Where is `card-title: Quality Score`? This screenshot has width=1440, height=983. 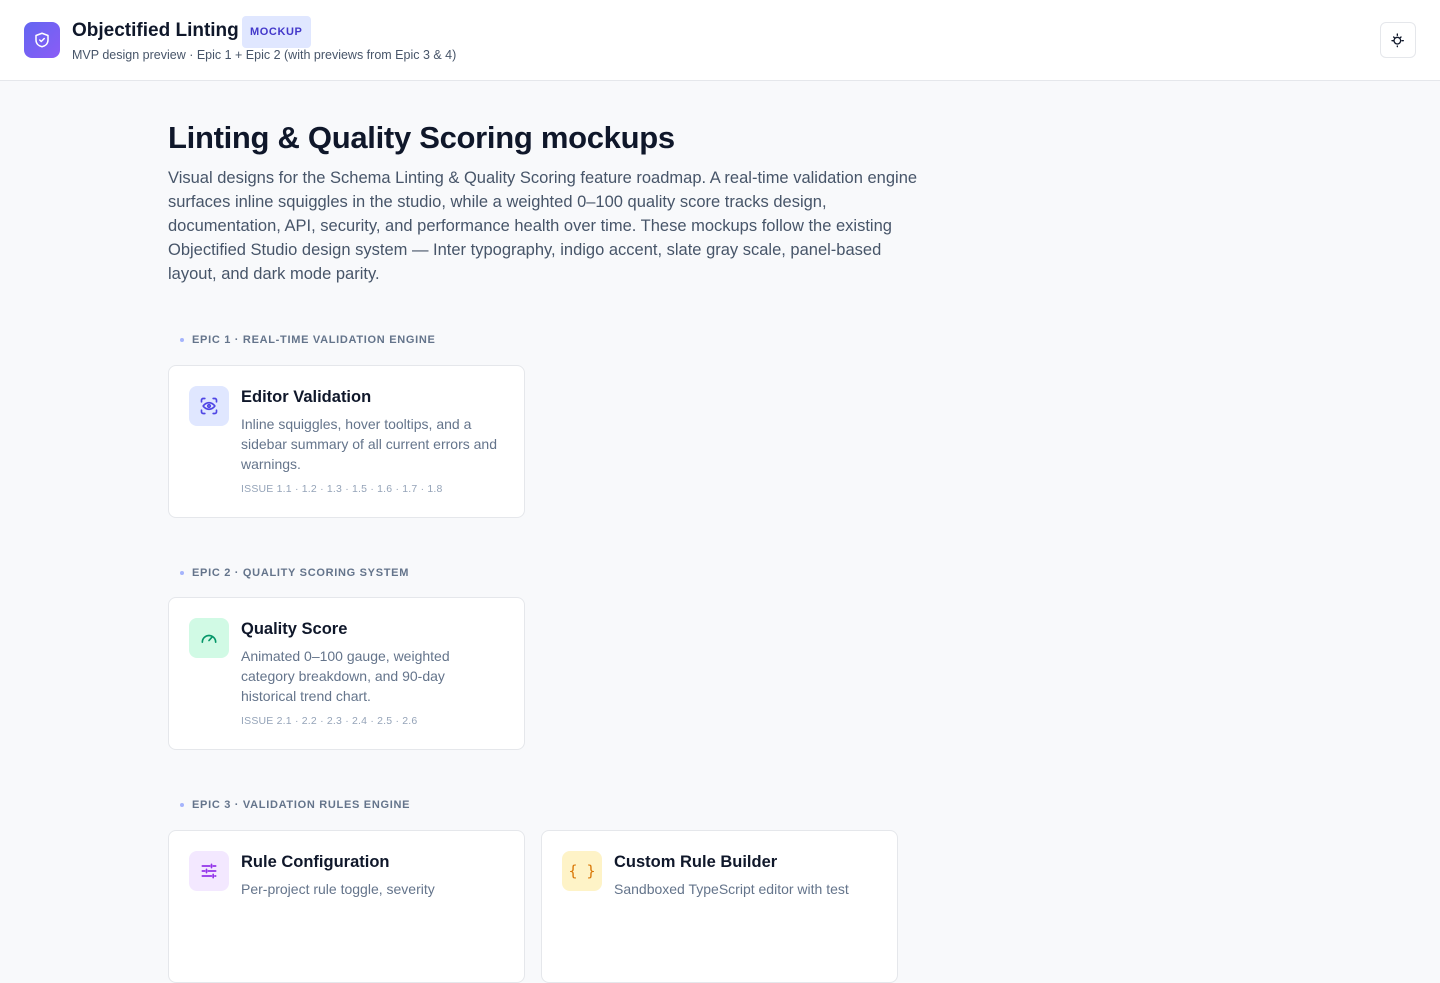
card-title: Quality Score is located at coordinates (294, 629).